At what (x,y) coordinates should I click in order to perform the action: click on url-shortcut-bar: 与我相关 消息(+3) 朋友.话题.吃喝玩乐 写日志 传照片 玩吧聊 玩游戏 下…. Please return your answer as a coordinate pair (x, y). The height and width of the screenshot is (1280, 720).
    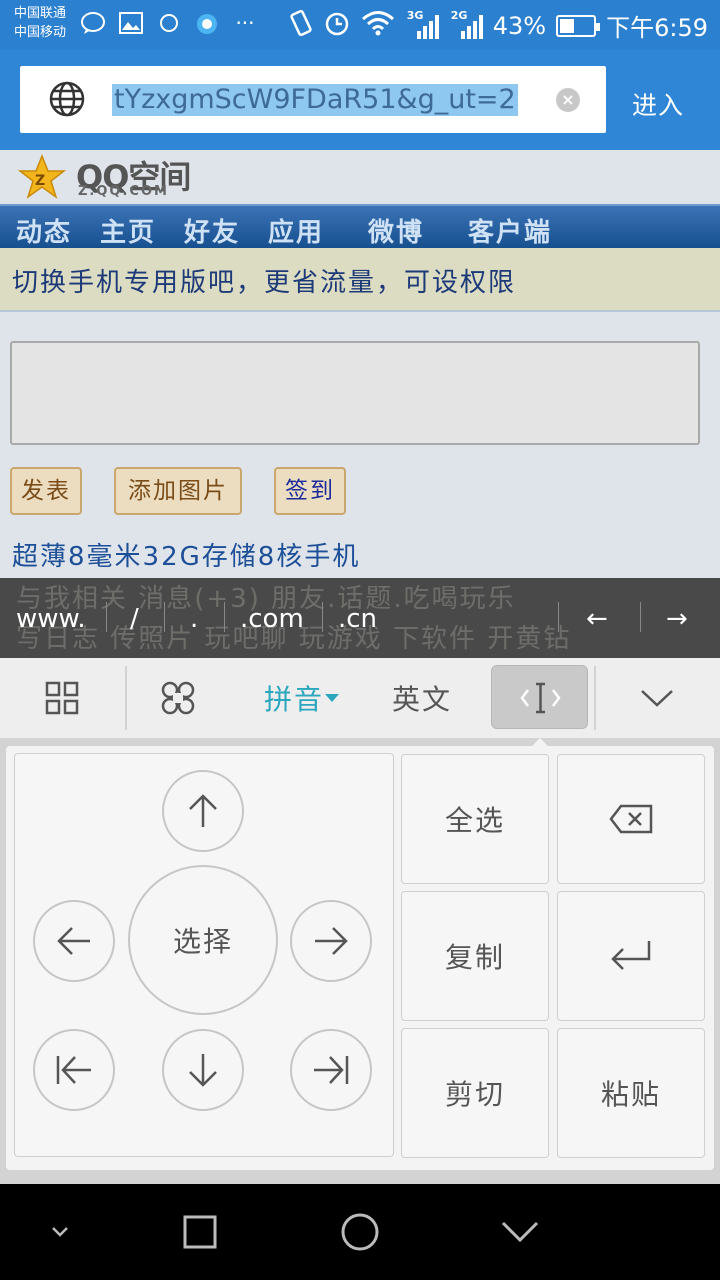
    Looking at the image, I should click on (360, 618).